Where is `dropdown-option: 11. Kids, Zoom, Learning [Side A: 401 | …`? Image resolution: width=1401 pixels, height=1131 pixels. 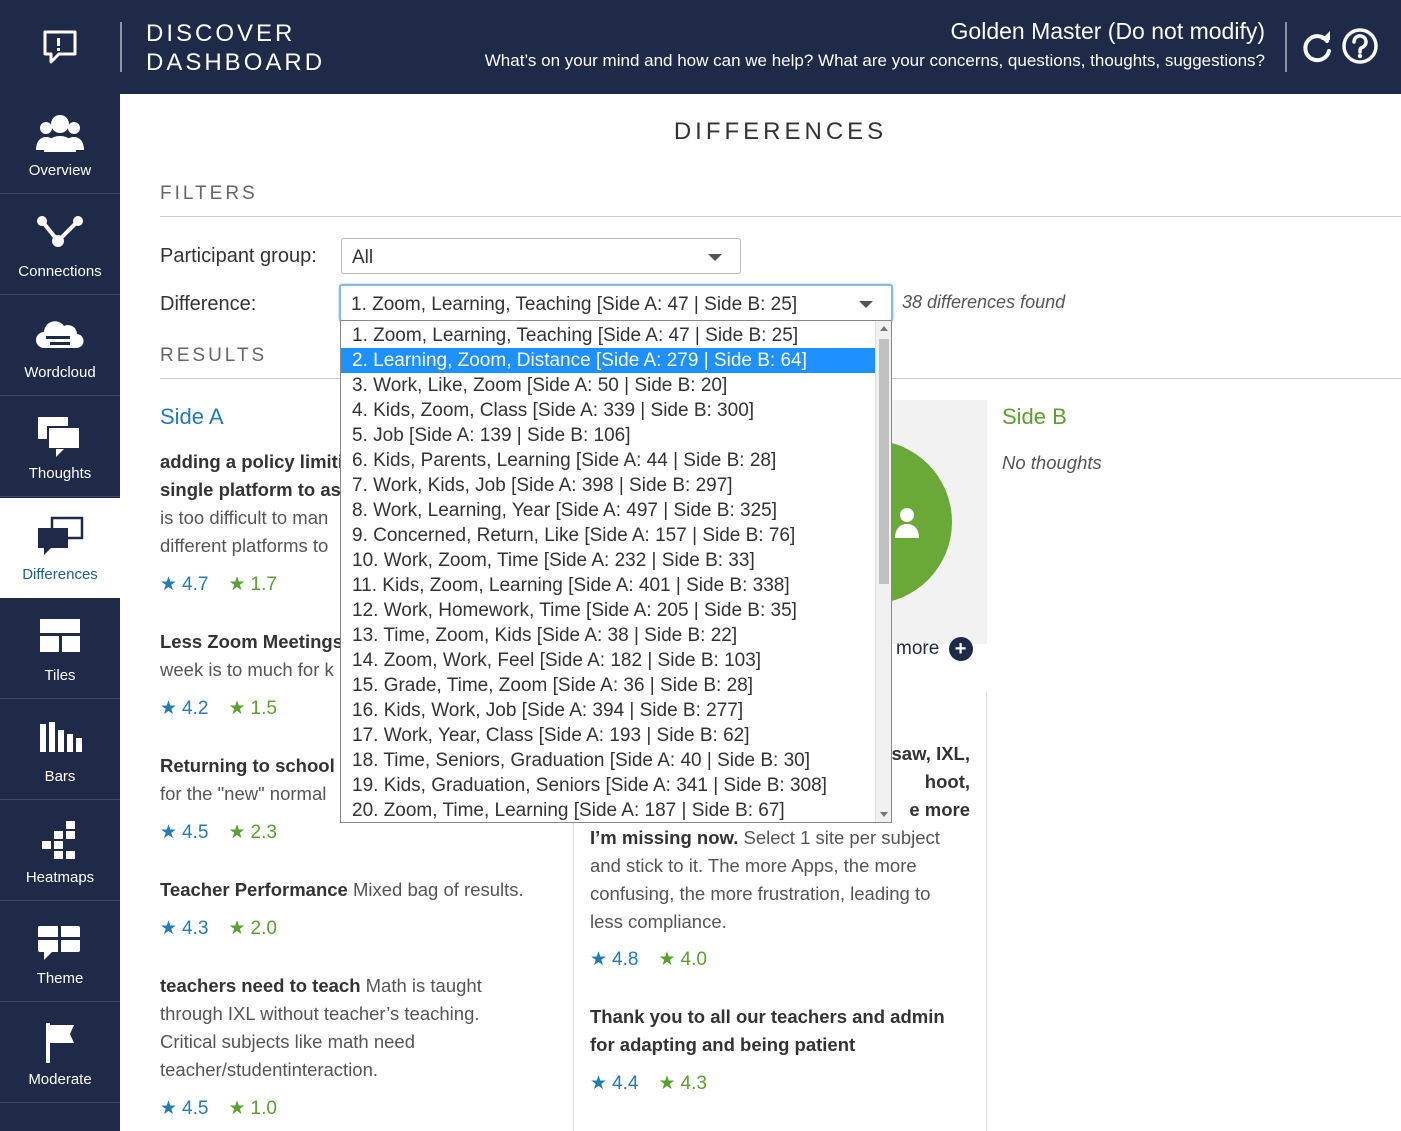
dropdown-option: 11. Kids, Zoom, Learning [Side A: 401 | … is located at coordinates (608, 585).